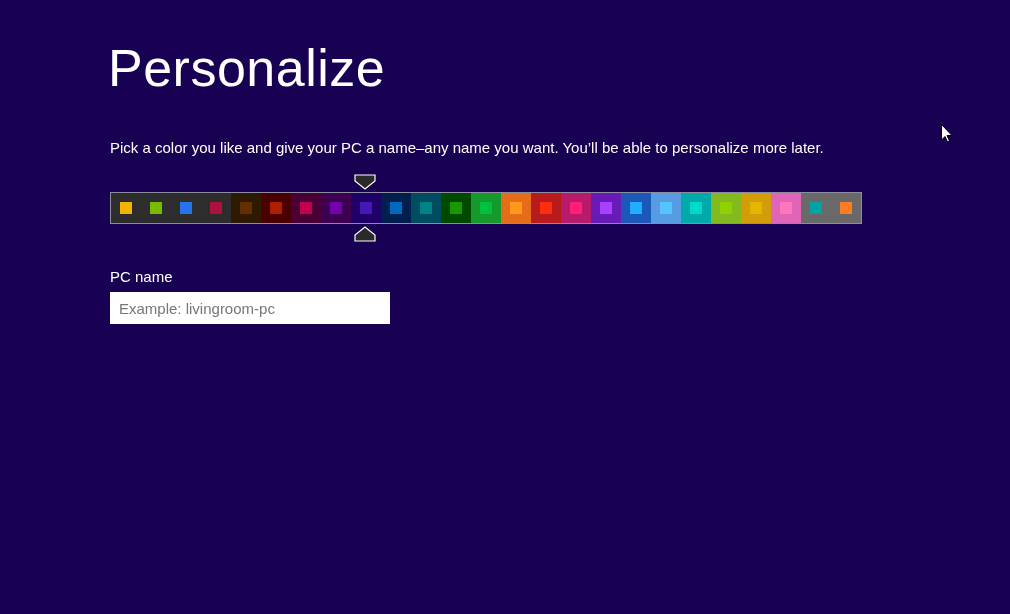 This screenshot has width=1010, height=614. I want to click on field-label: PC name, so click(141, 276).